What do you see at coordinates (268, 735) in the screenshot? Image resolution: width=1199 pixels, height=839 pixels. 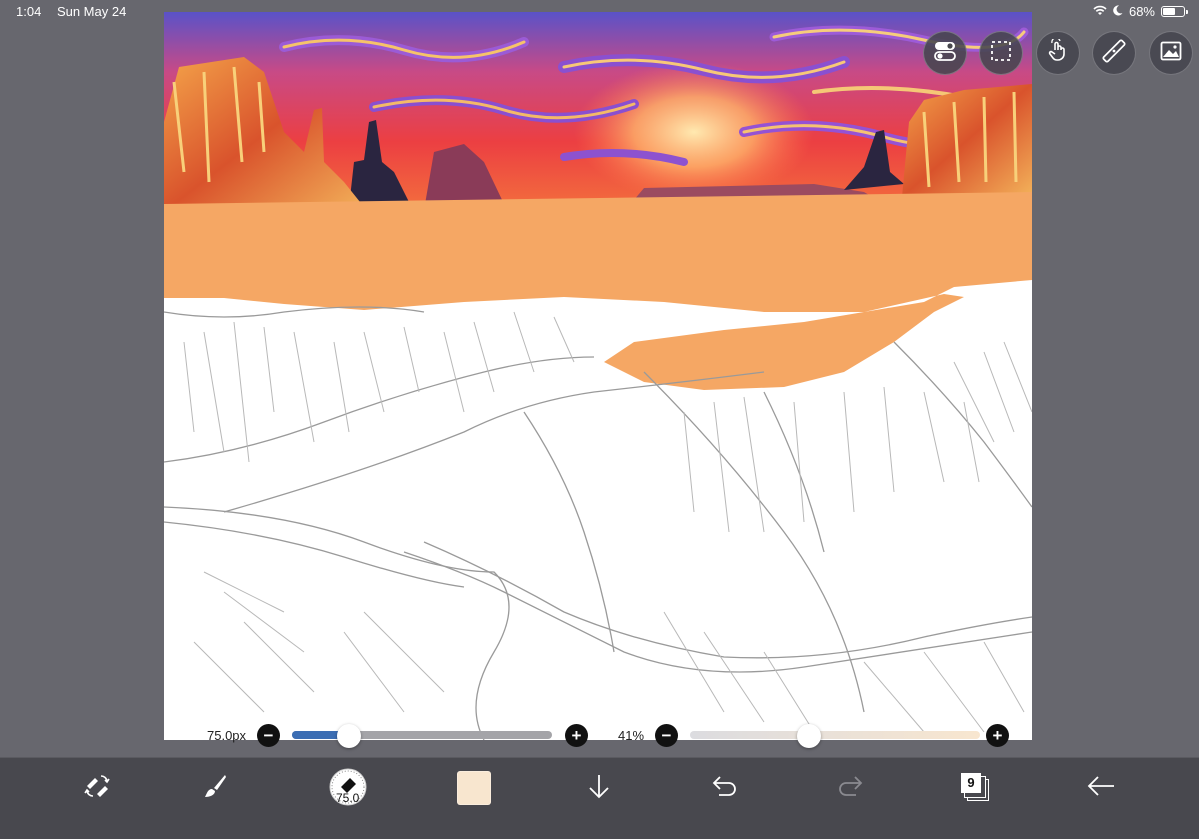 I see `brush-size-decrease-button: −` at bounding box center [268, 735].